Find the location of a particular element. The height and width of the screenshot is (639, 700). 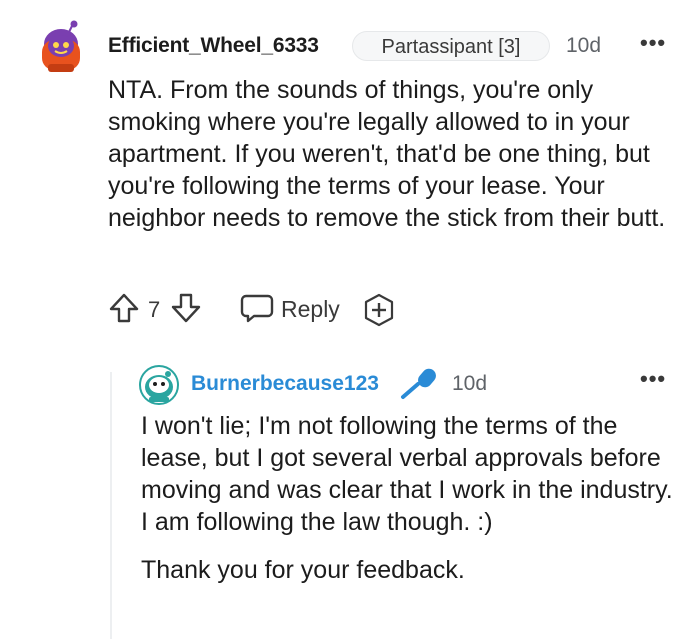

vote-count: 7 is located at coordinates (154, 309).